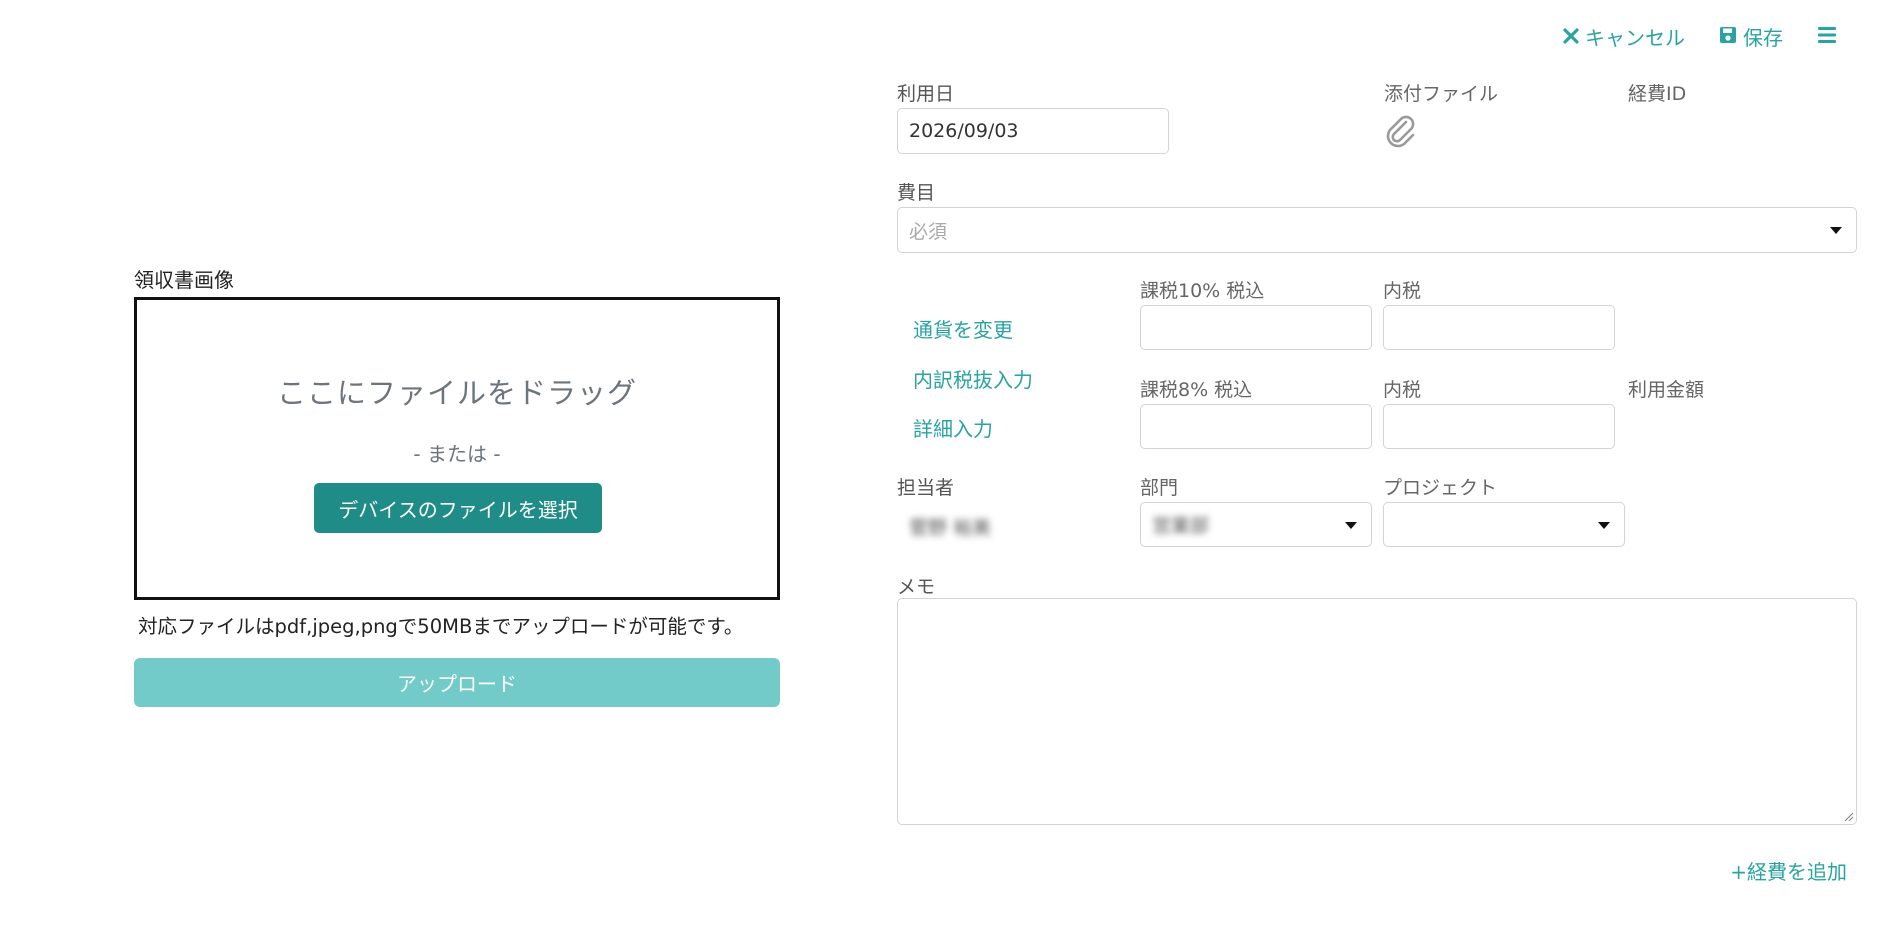 This screenshot has width=1897, height=941. Describe the element at coordinates (1377, 230) in the screenshot. I see `category-select: 必須` at that location.